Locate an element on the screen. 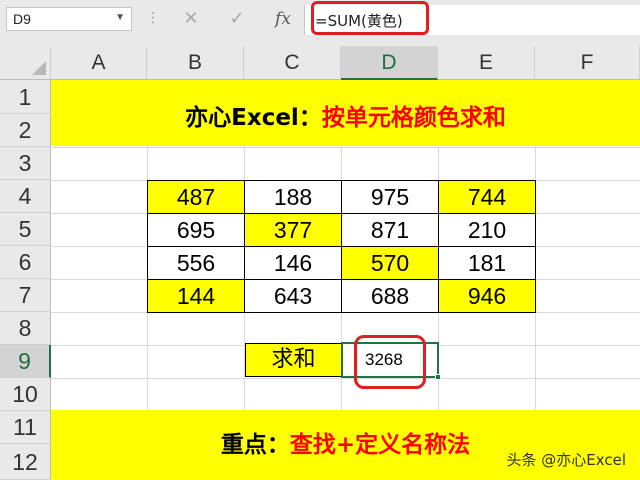 Image resolution: width=640 pixels, height=480 pixels. column-header-label: C is located at coordinates (292, 62).